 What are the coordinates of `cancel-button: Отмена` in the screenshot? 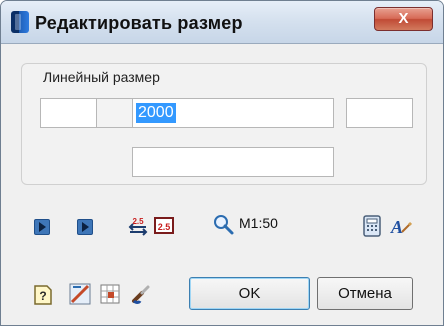 It's located at (365, 293).